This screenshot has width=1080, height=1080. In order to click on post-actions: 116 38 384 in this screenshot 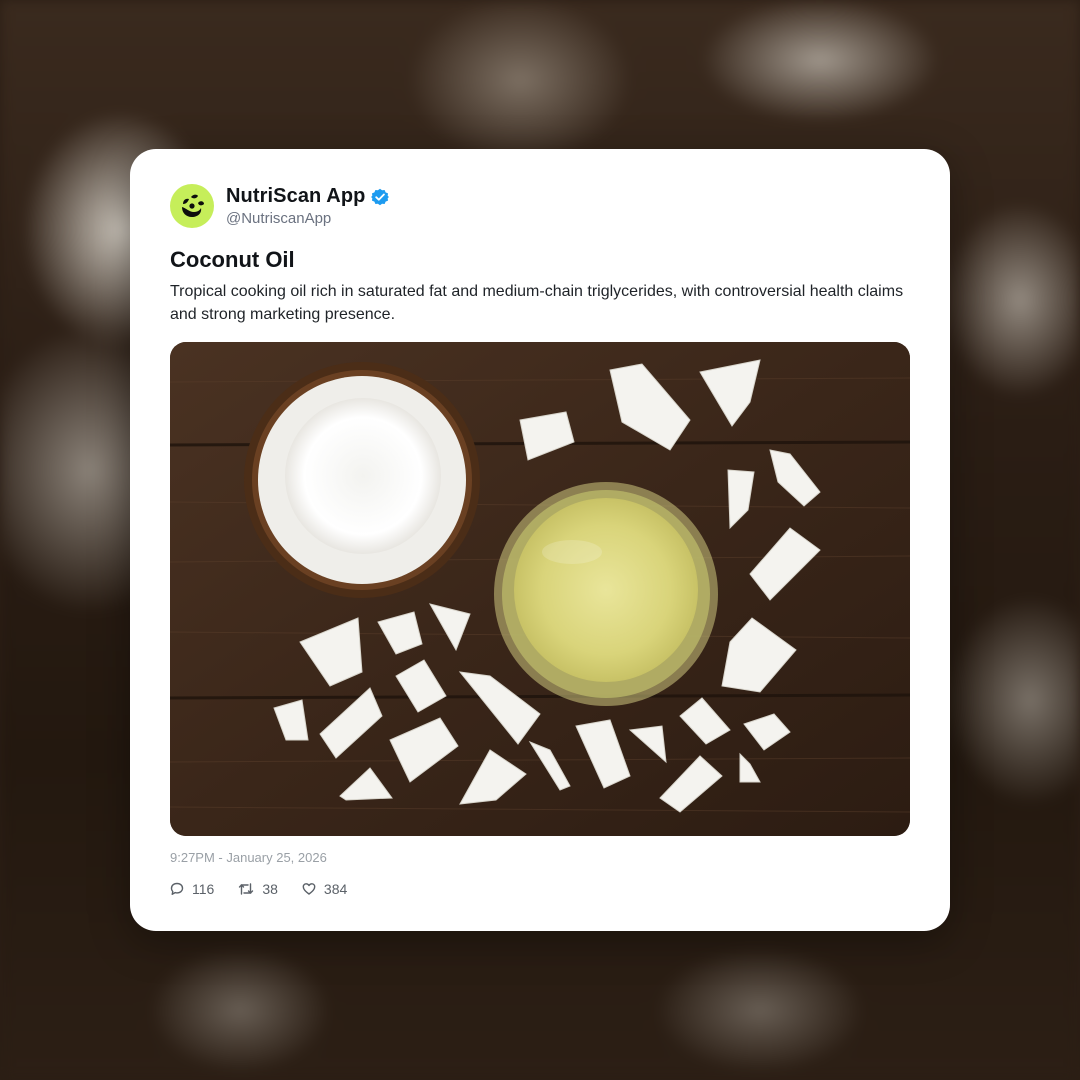, I will do `click(270, 889)`.